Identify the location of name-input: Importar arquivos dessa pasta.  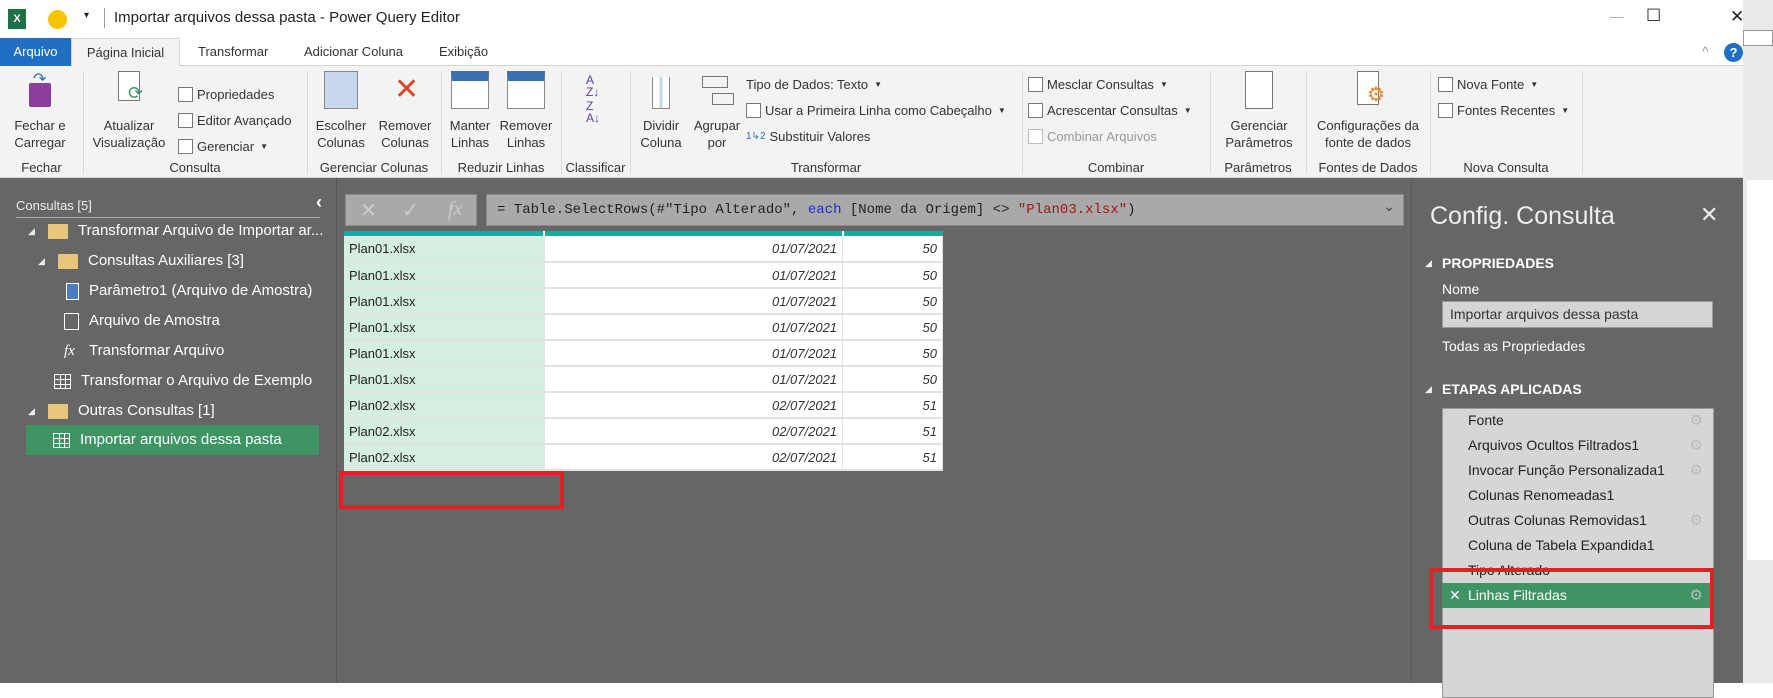
(1577, 314).